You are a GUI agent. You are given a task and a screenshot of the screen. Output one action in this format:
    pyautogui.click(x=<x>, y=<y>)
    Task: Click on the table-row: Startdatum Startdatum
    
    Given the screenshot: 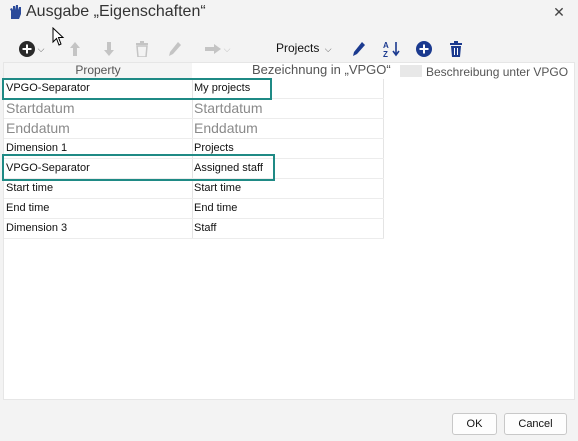 What is the action you would take?
    pyautogui.click(x=194, y=109)
    